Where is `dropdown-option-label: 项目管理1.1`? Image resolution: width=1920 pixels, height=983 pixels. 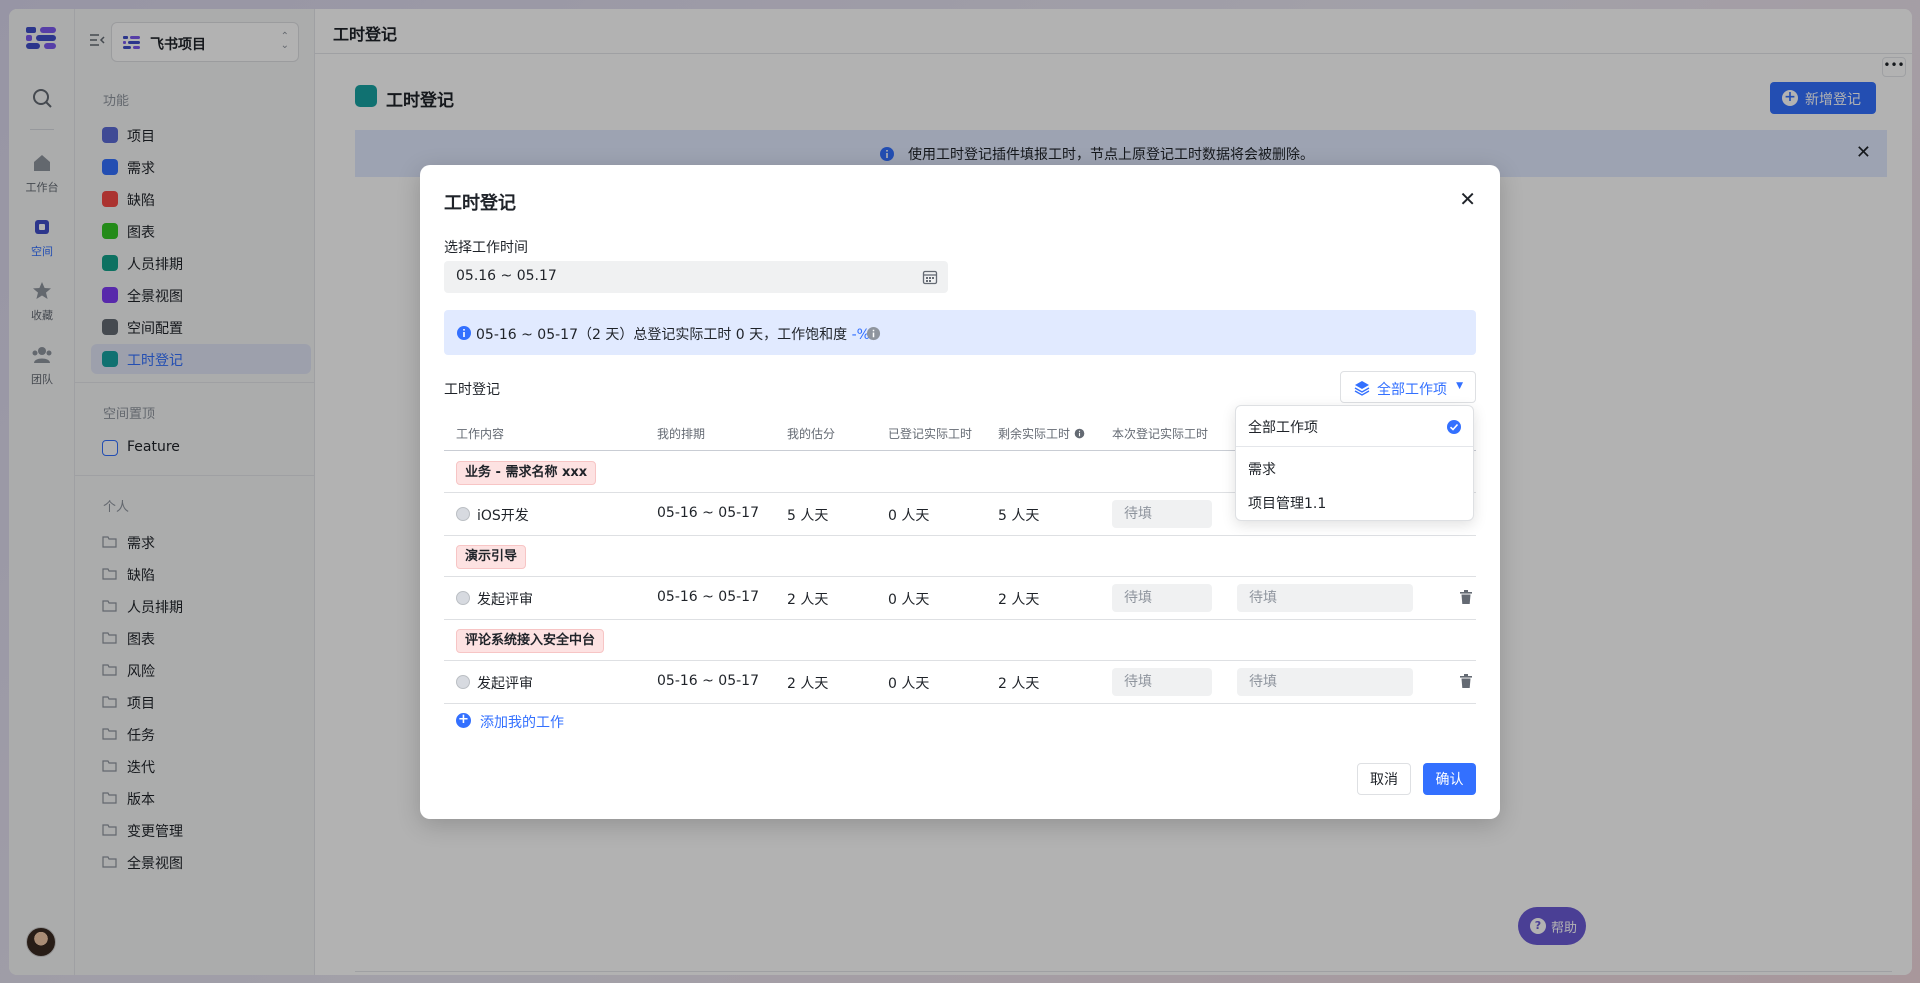
dropdown-option-label: 项目管理1.1 is located at coordinates (1287, 504).